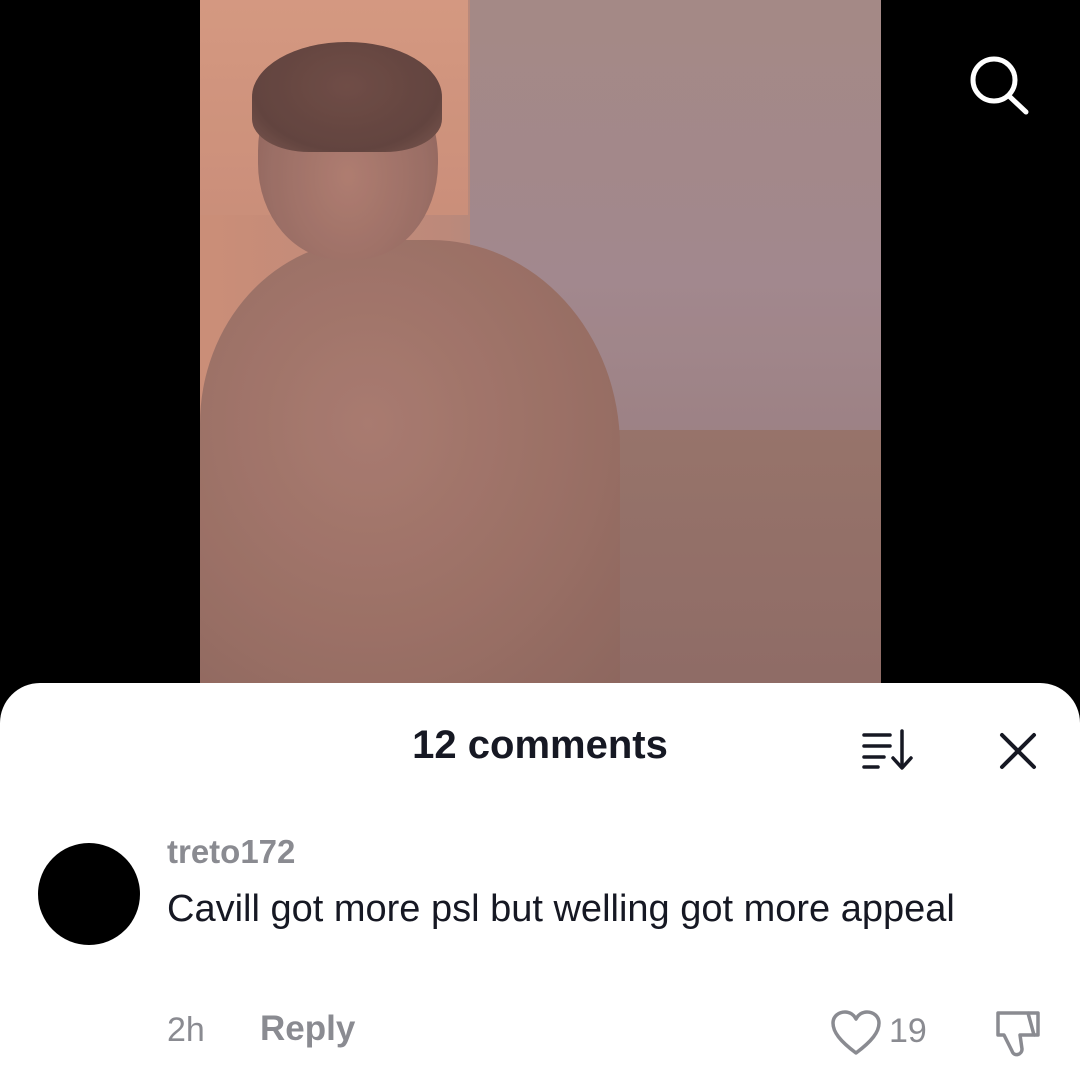 The height and width of the screenshot is (1082, 1080). I want to click on like-count: 19, so click(908, 1031).